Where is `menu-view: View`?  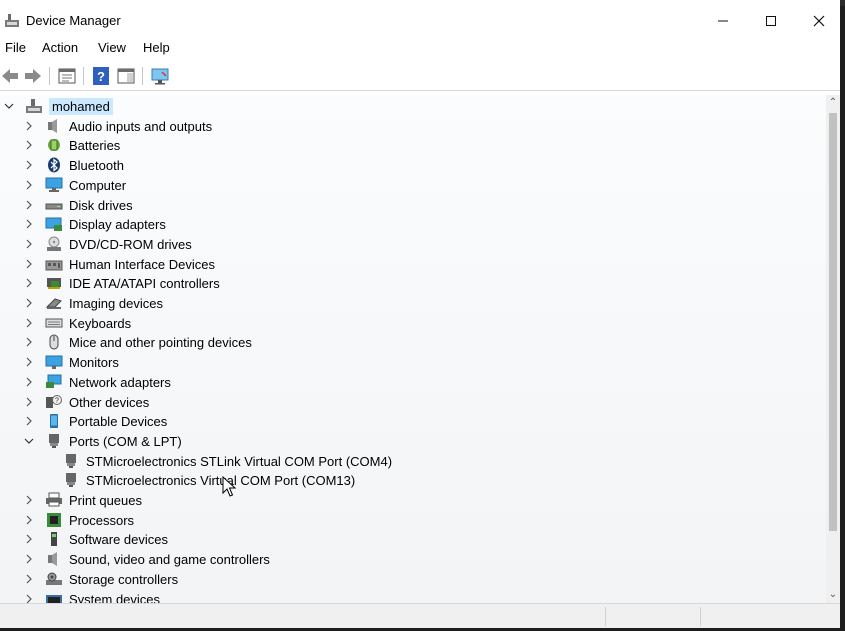
menu-view: View is located at coordinates (112, 47).